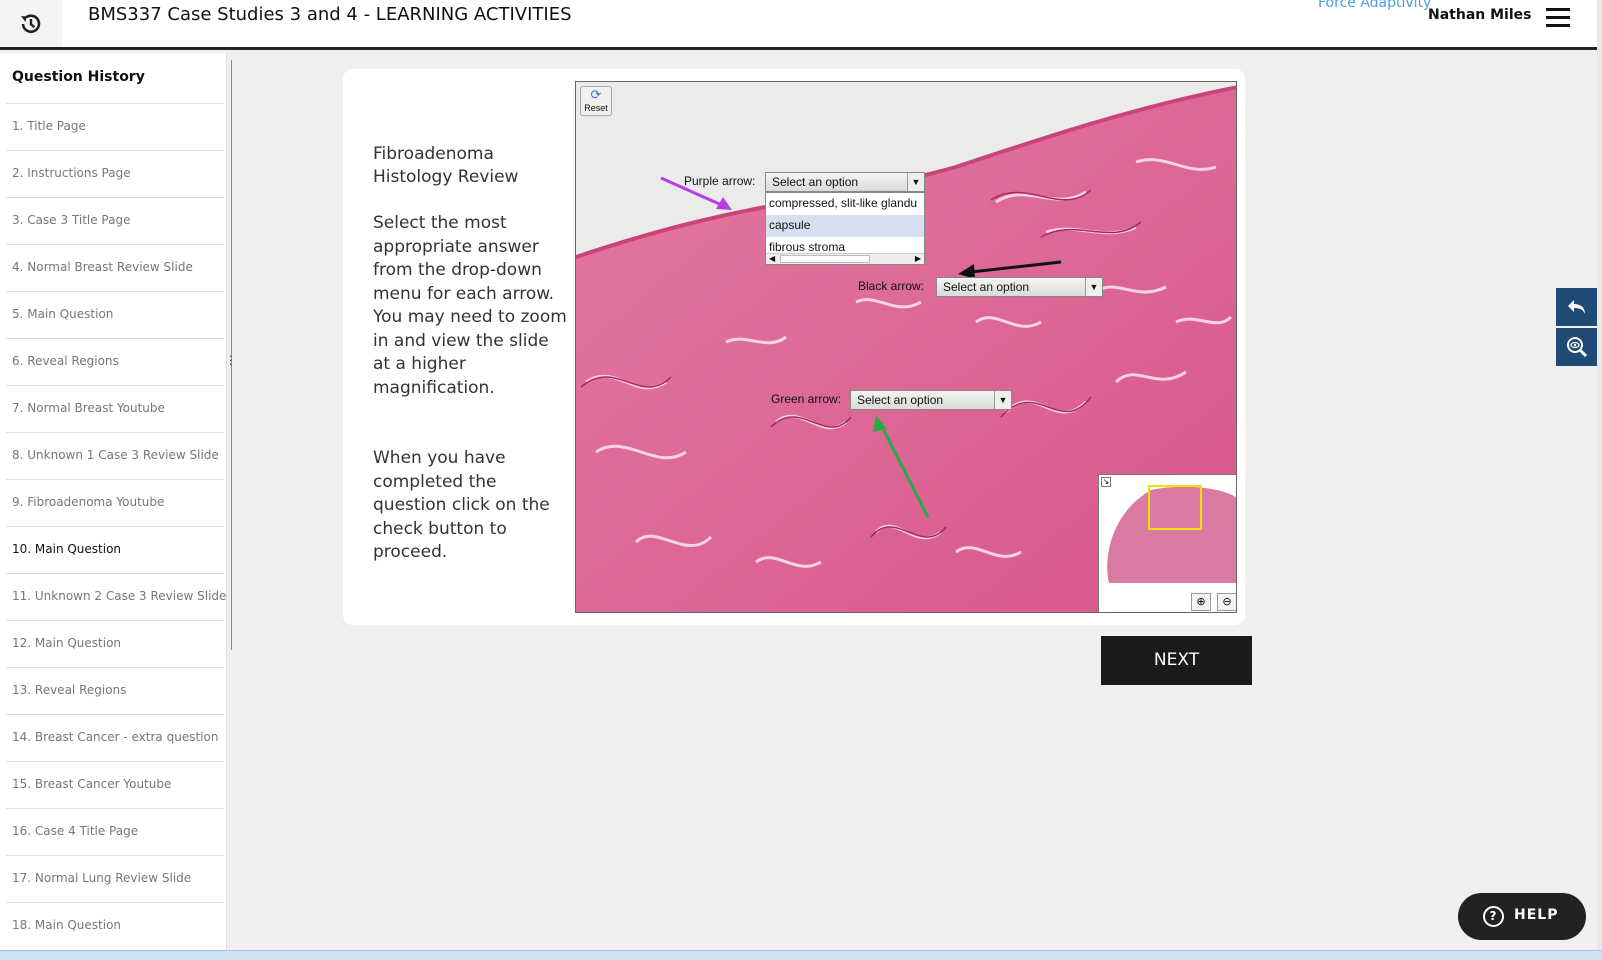 The height and width of the screenshot is (960, 1602). Describe the element at coordinates (1226, 602) in the screenshot. I see `zoom-out-icon: ⊖` at that location.